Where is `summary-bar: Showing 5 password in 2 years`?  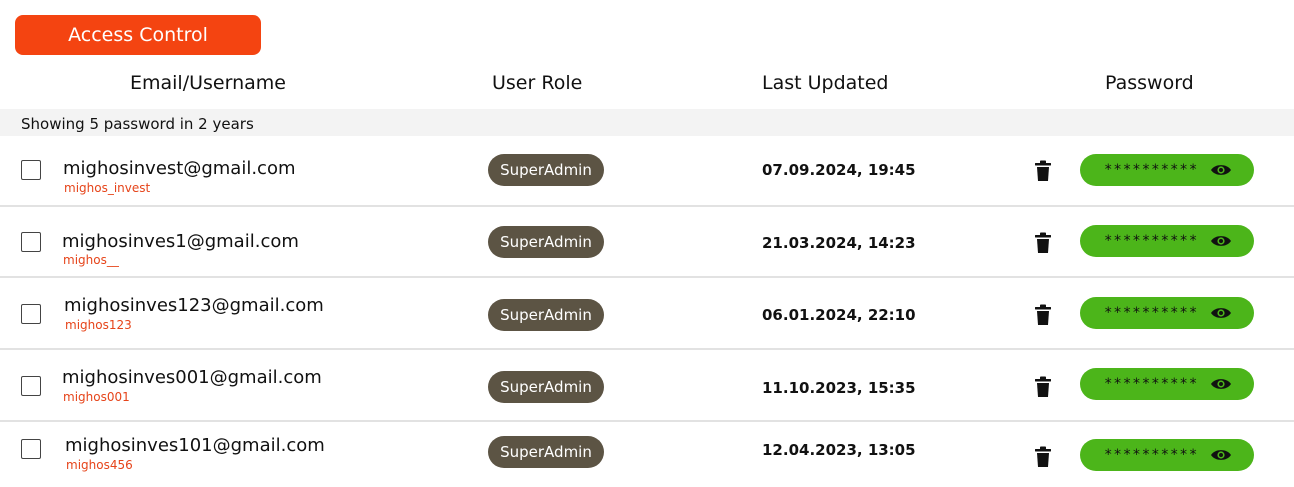
summary-bar: Showing 5 password in 2 years is located at coordinates (647, 122).